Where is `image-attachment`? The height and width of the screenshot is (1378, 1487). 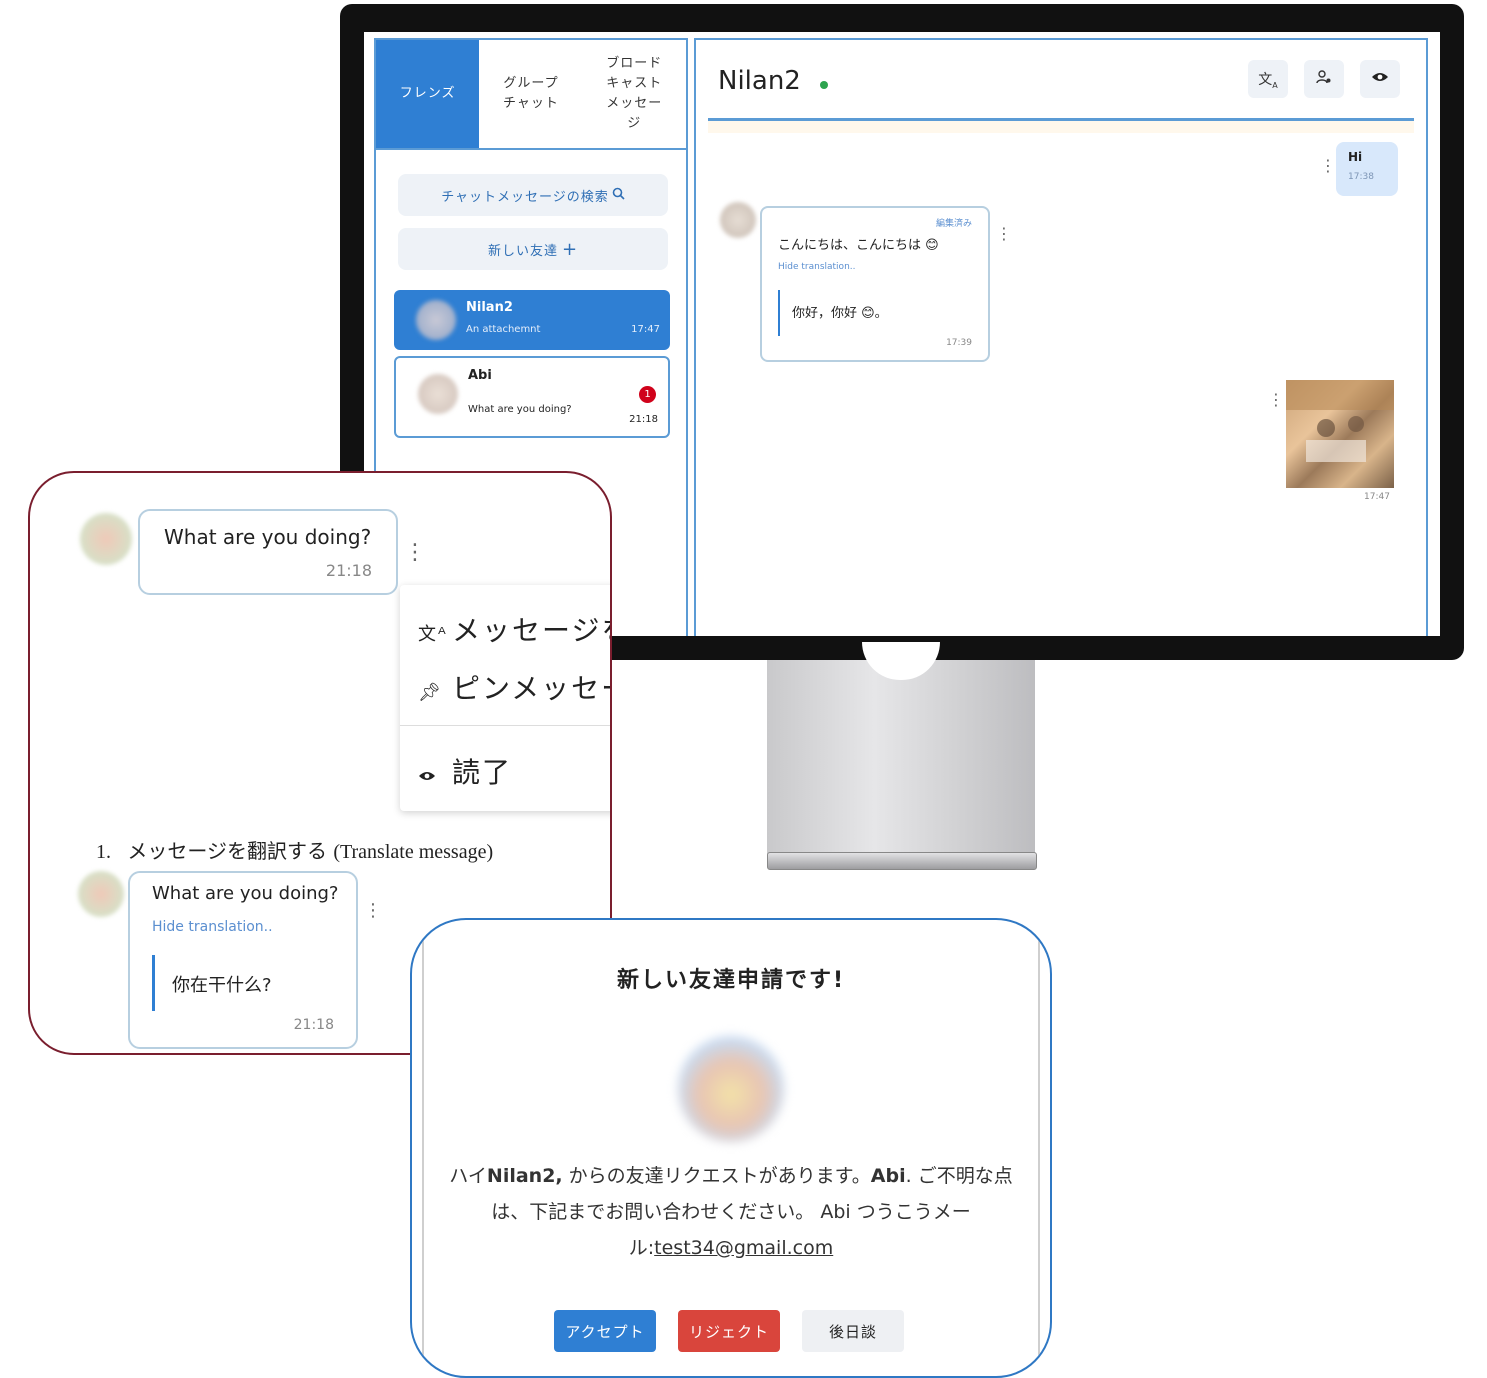 image-attachment is located at coordinates (1340, 434).